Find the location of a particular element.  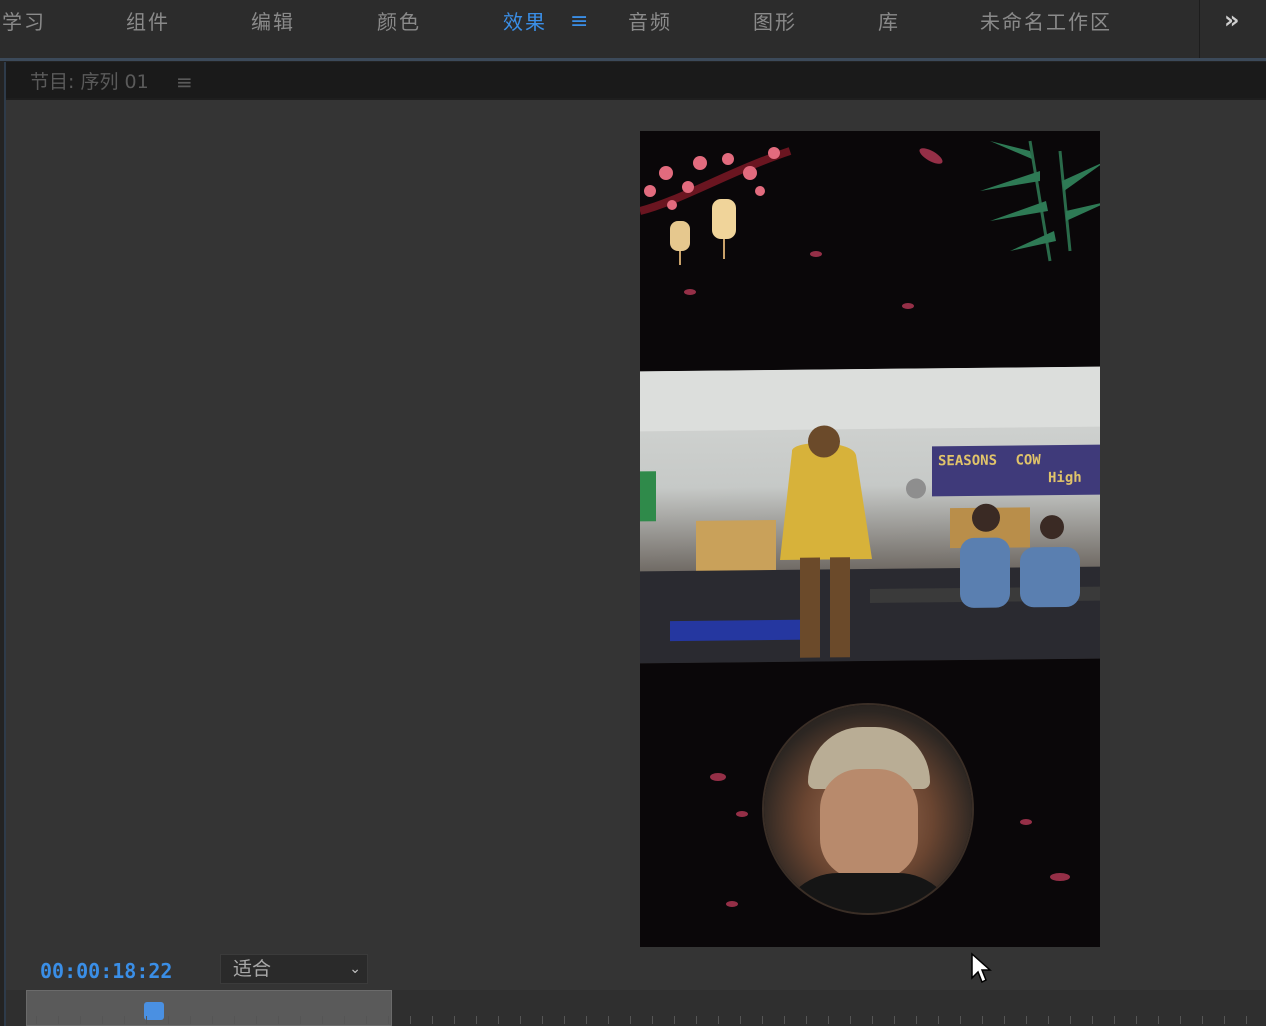

workspace-tab-libraries: 库 is located at coordinates (889, 22).